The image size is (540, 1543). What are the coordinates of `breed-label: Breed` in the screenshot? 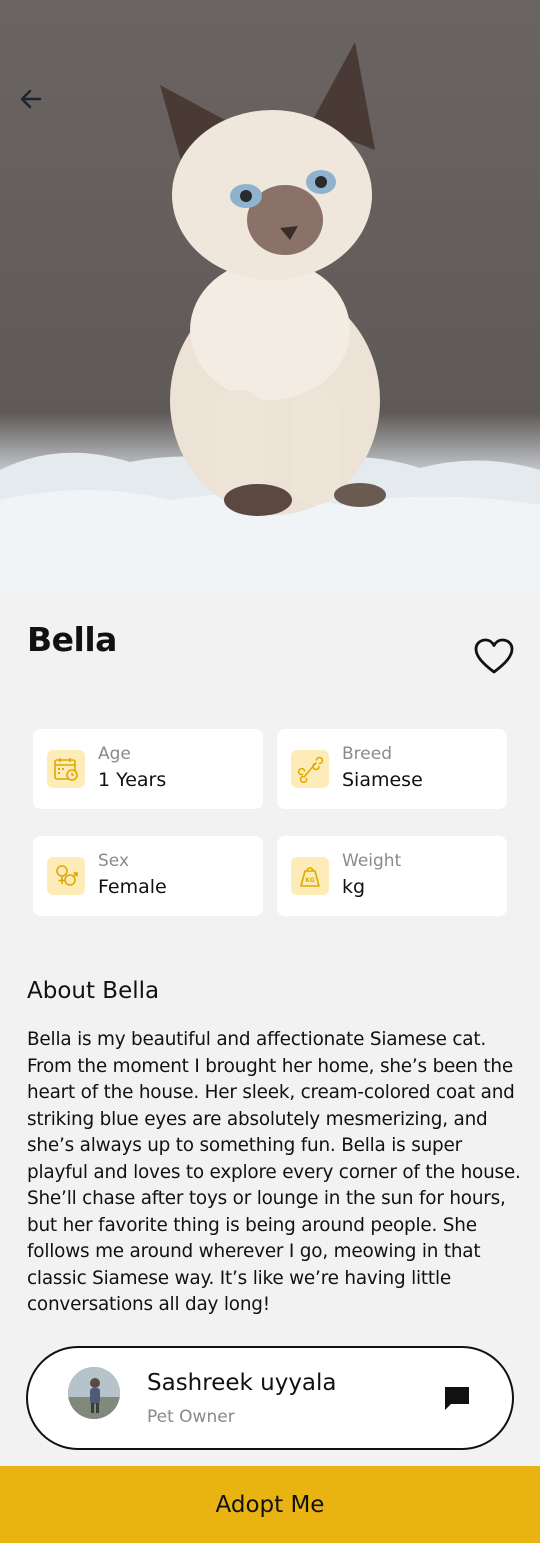 It's located at (367, 754).